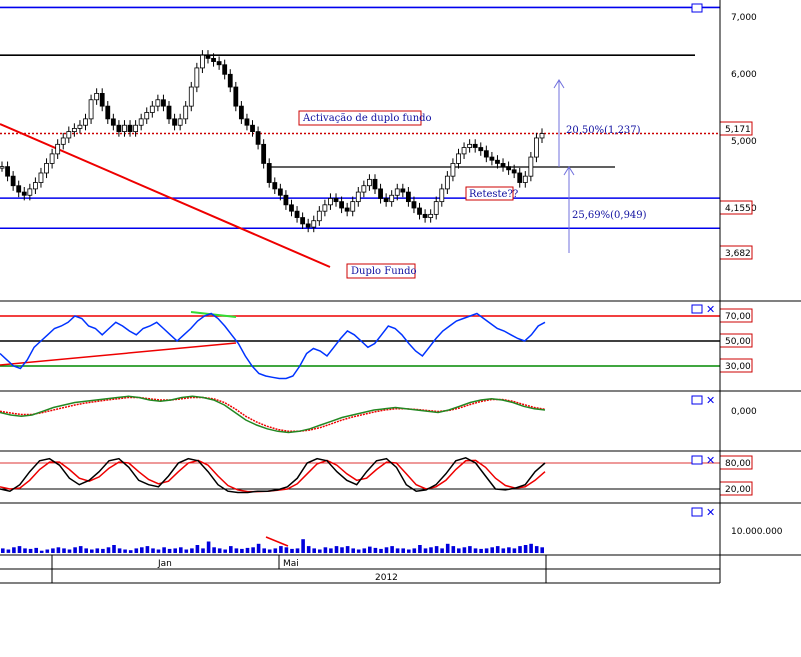  What do you see at coordinates (164, 564) in the screenshot?
I see `x-tick-jan: Jan` at bounding box center [164, 564].